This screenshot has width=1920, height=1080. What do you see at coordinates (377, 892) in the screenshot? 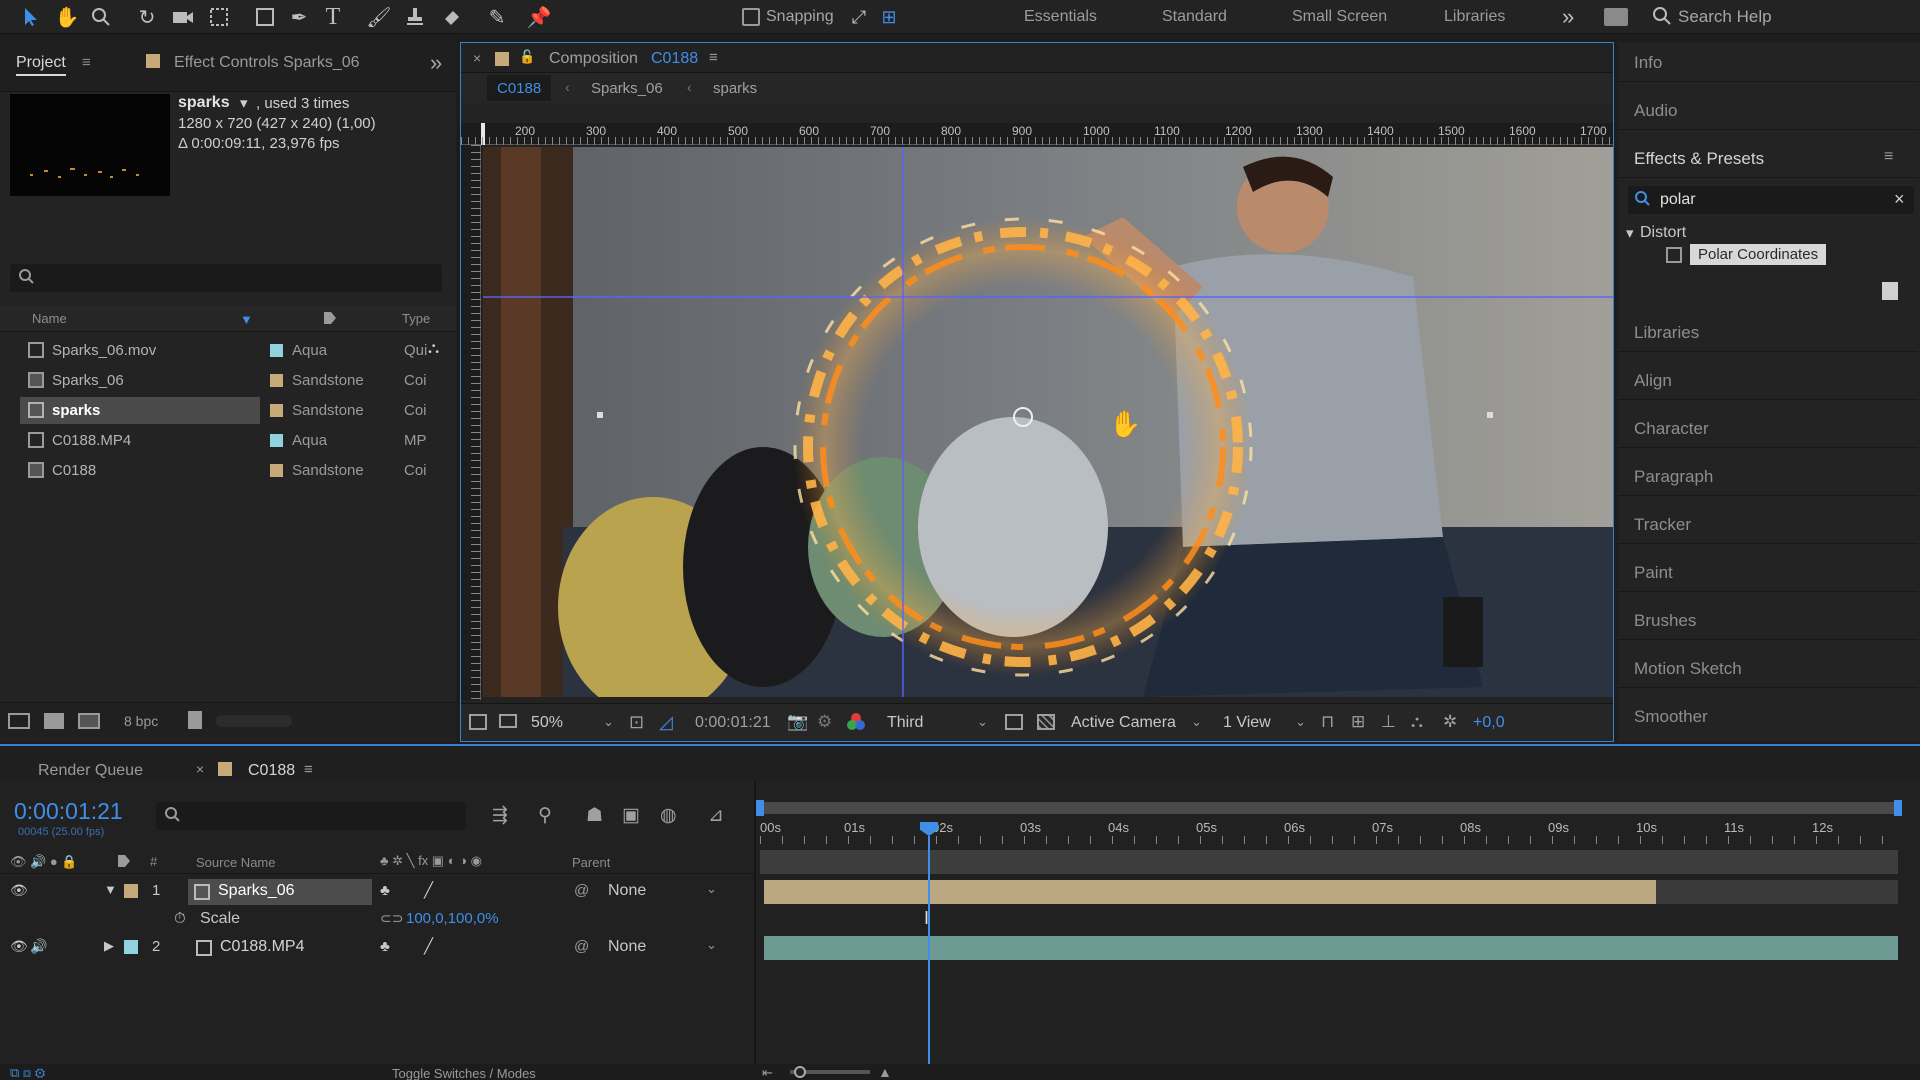
I see `layer-row-sparks-06: 👁 ▼ 1 Sparks_06 ♣ ╱ @ None ⌄` at bounding box center [377, 892].